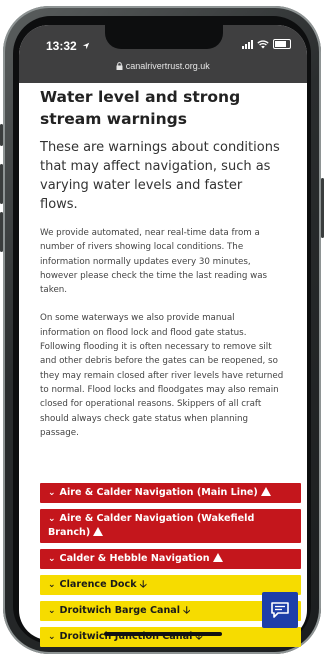 The image size is (326, 659). I want to click on accordion-label: Calder & Hebble Navigation, so click(134, 558).